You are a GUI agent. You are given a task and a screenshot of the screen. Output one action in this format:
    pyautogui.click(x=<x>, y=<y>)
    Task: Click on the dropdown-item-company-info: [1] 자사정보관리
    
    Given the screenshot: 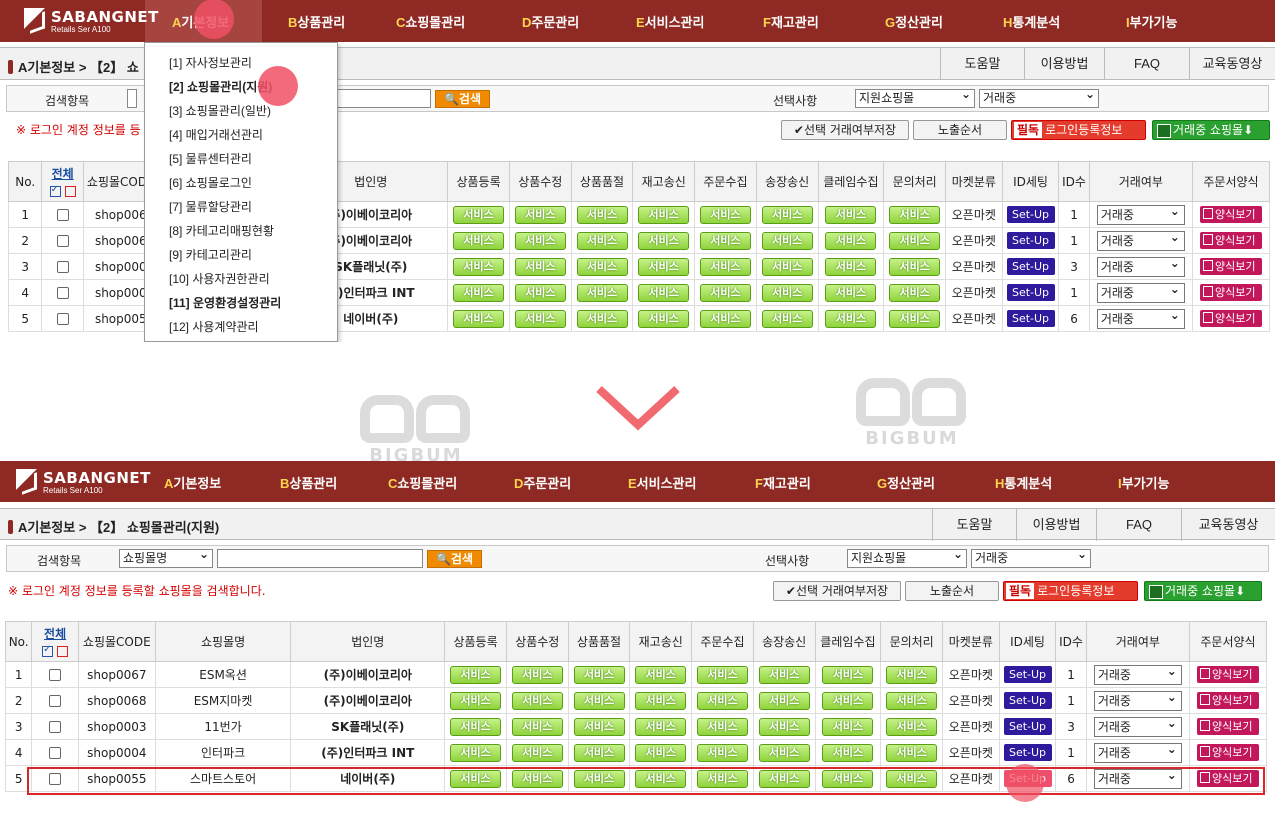 What is the action you would take?
    pyautogui.click(x=210, y=62)
    